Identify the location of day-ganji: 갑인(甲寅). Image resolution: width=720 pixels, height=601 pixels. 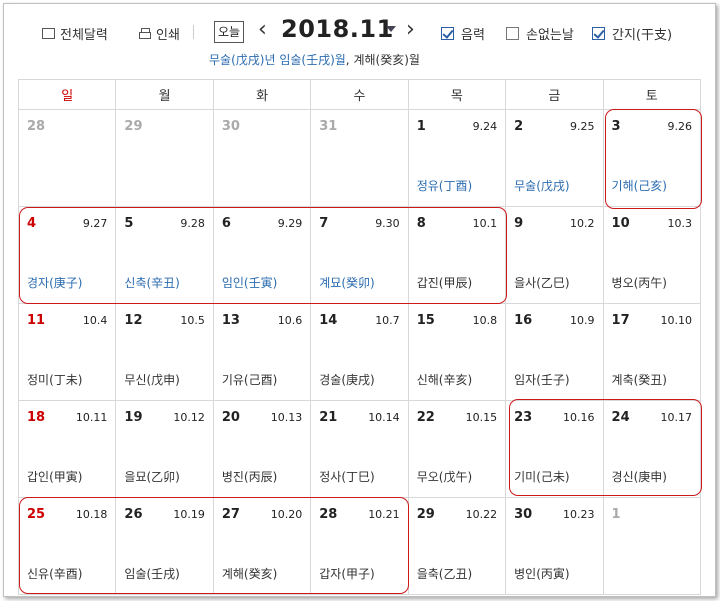
(55, 477).